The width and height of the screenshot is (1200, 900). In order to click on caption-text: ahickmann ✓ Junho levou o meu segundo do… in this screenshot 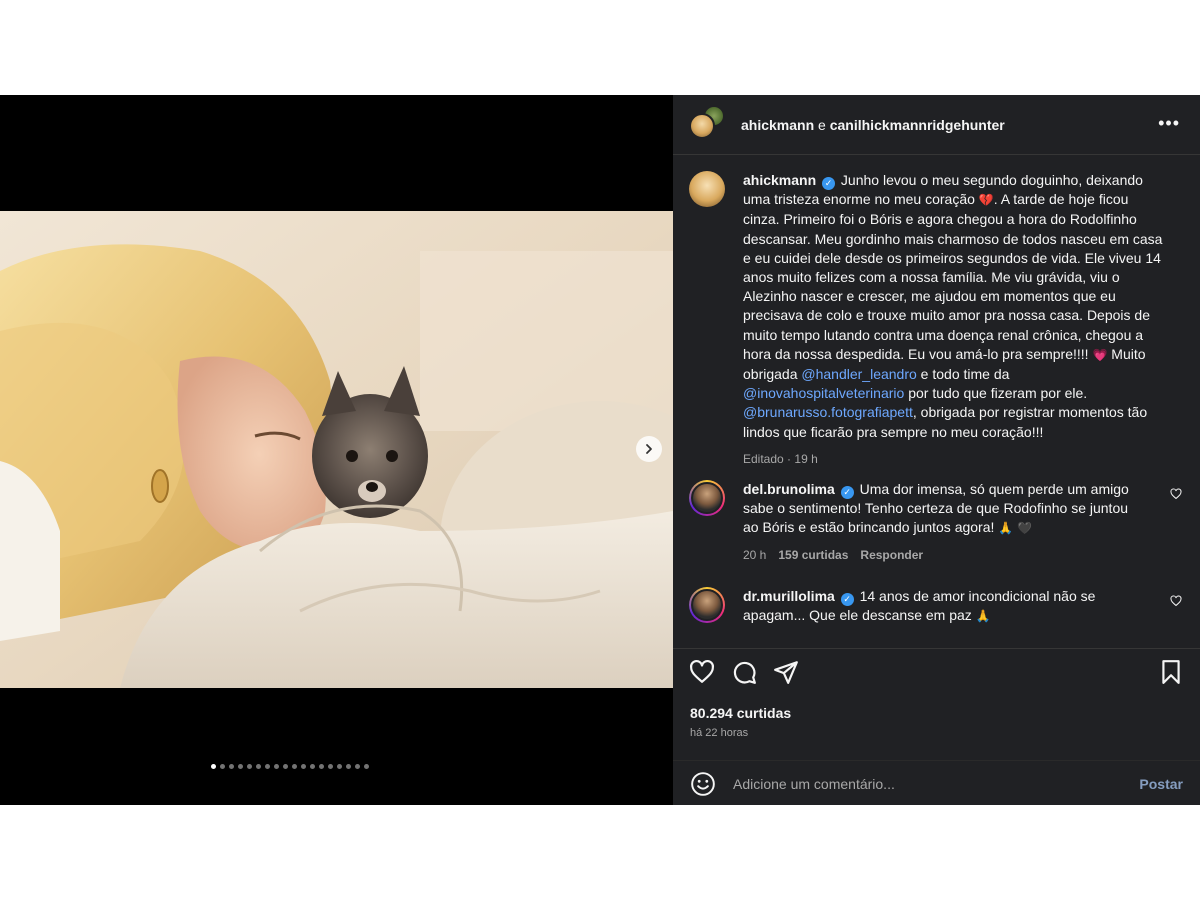, I will do `click(955, 320)`.